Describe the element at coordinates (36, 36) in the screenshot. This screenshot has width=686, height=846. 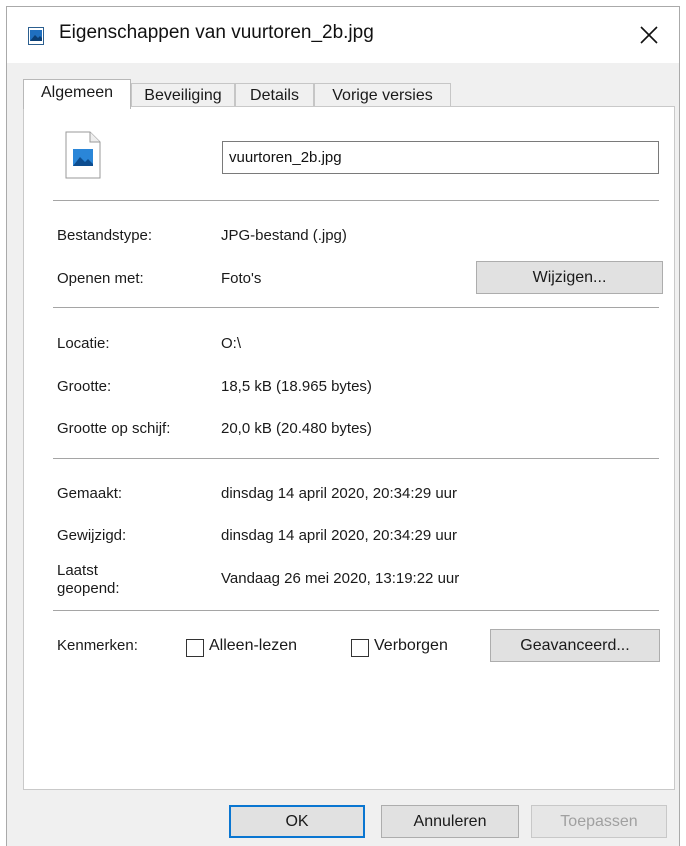
I see `image-file-icon` at that location.